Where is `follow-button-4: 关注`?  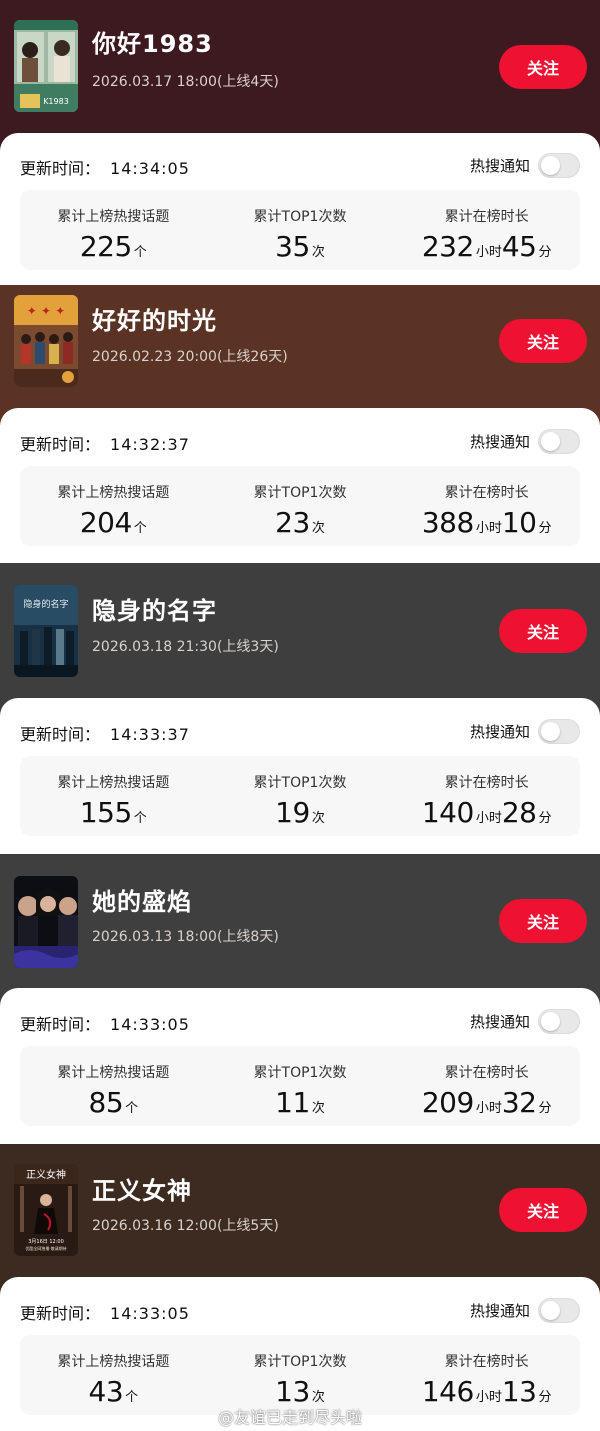 follow-button-4: 关注 is located at coordinates (543, 921).